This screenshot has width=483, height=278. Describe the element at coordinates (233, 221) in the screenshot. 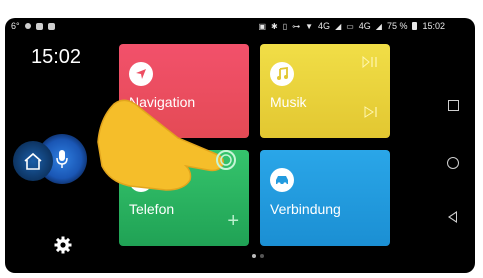

I see `add-shortcut-icon: +` at that location.